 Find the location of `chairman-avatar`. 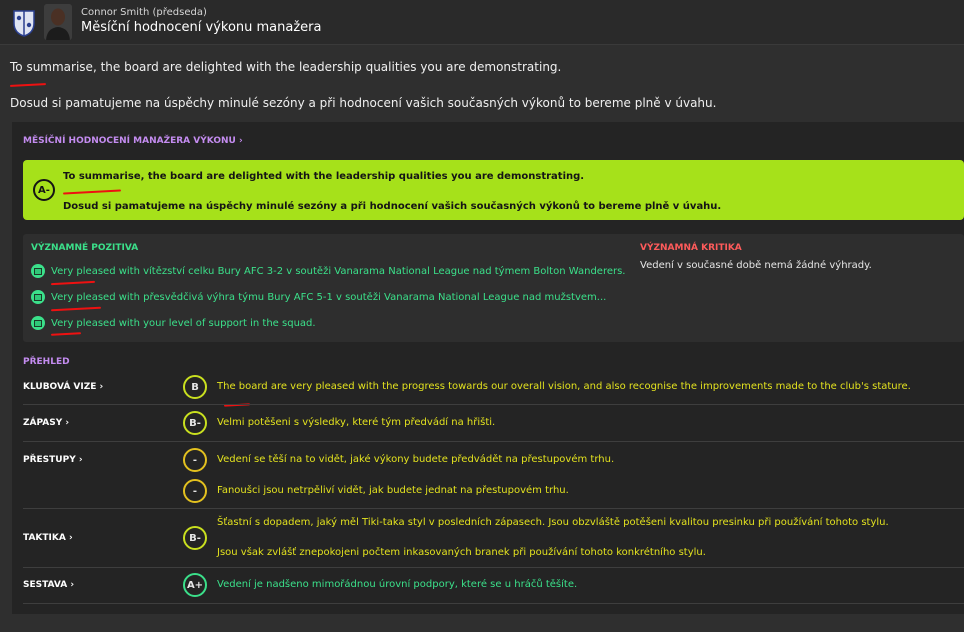

chairman-avatar is located at coordinates (58, 22).